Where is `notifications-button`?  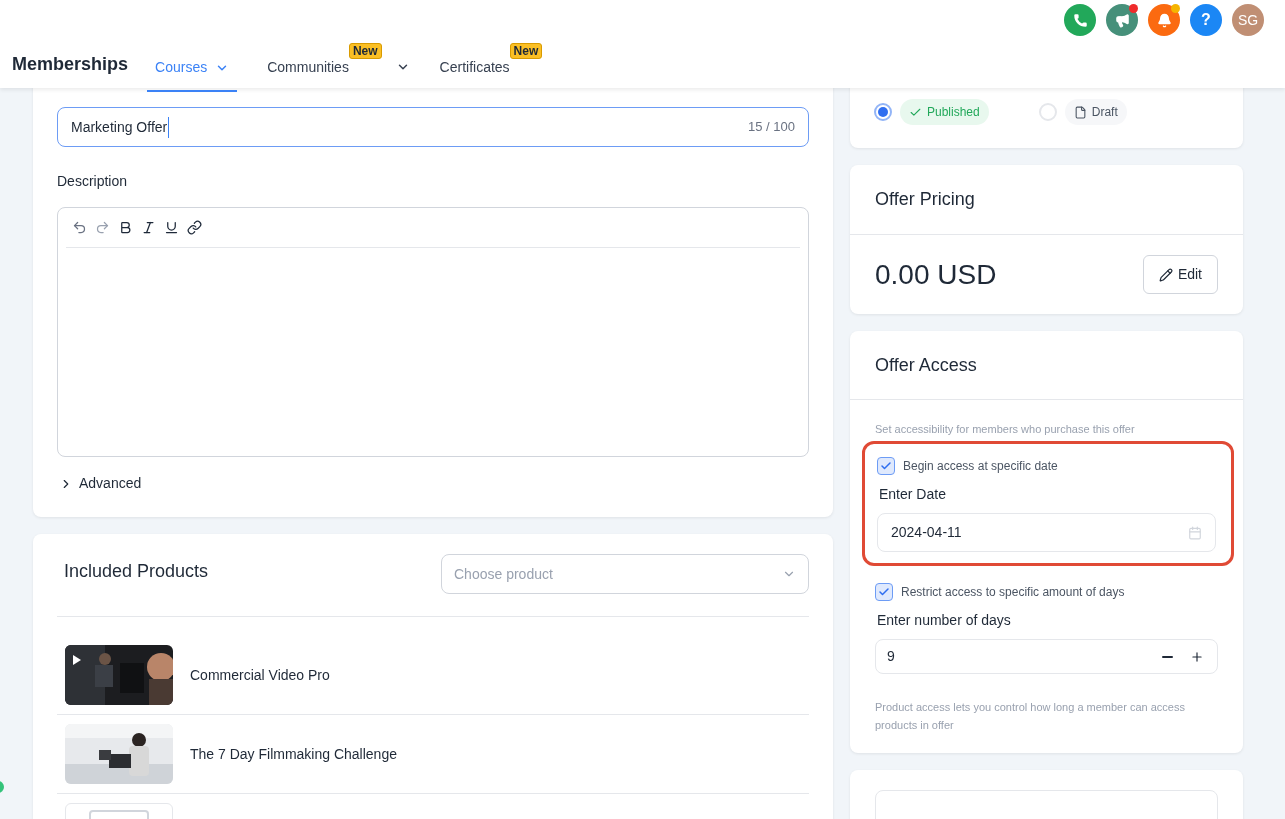 notifications-button is located at coordinates (1164, 20).